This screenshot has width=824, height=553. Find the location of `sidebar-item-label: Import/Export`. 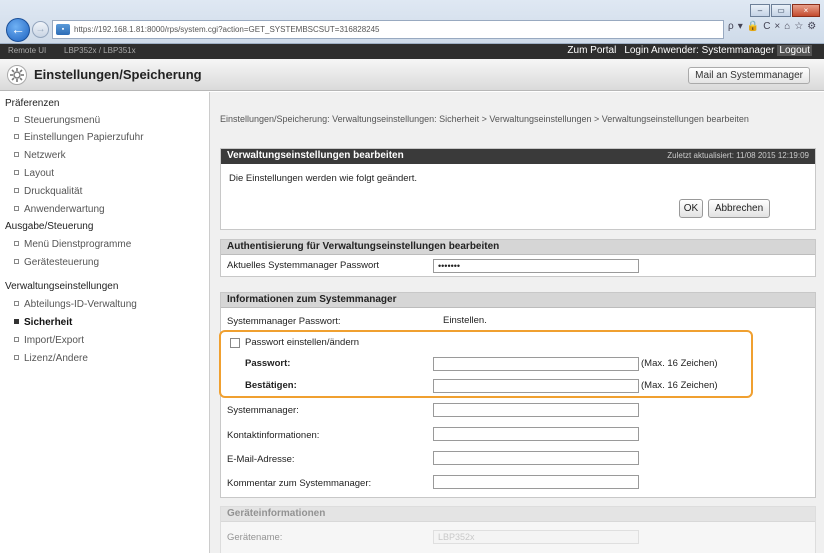

sidebar-item-label: Import/Export is located at coordinates (54, 340).